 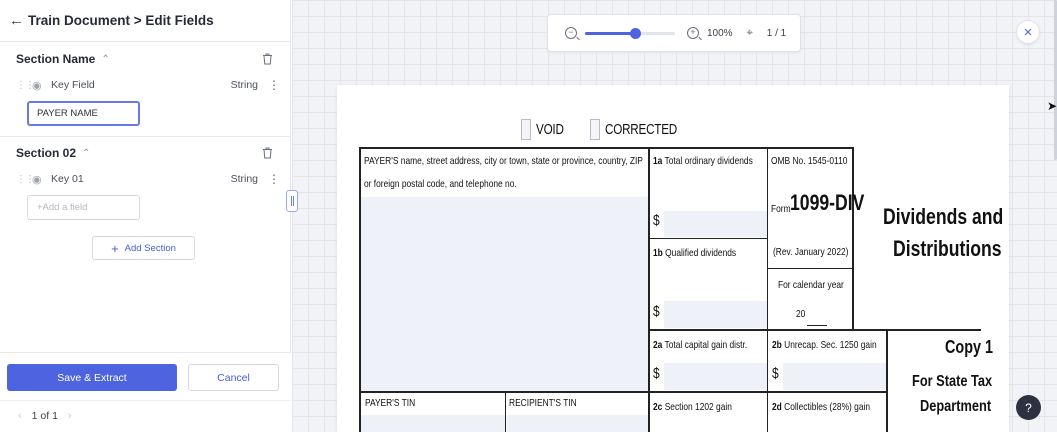 I want to click on corrected-label: CORRECTED, so click(x=641, y=129).